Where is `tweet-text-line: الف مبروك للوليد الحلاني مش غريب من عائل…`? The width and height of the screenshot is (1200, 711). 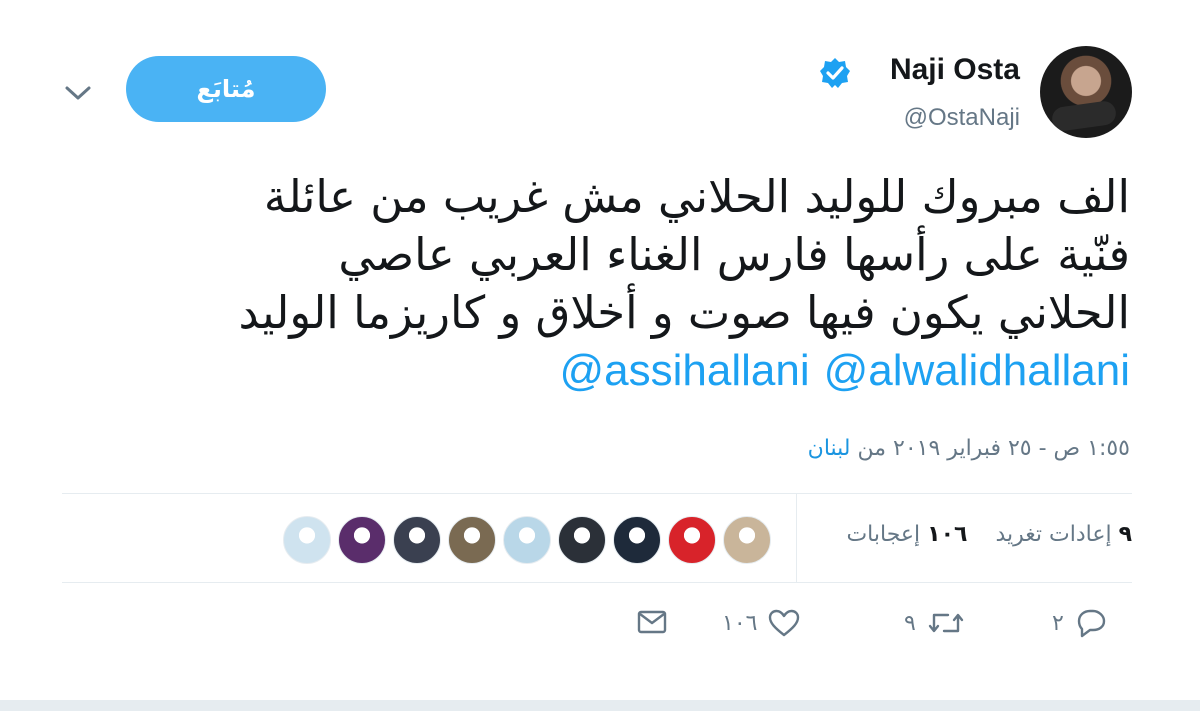
tweet-text-line: الف مبروك للوليد الحلاني مش غريب من عائل… is located at coordinates (696, 196).